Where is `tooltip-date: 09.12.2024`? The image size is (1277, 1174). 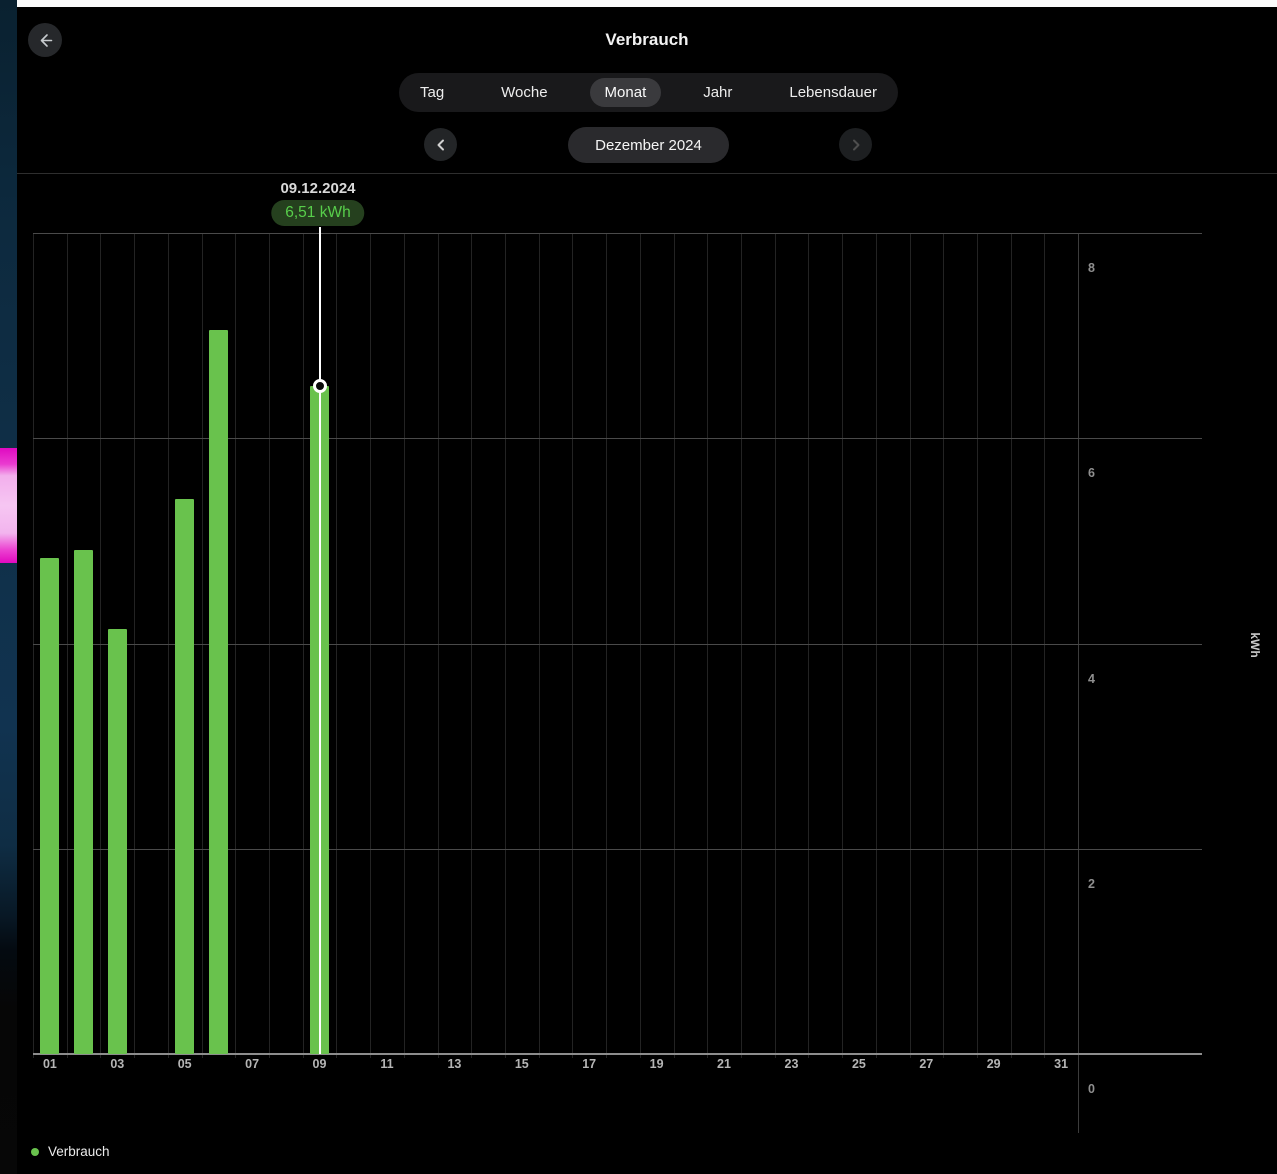
tooltip-date: 09.12.2024 is located at coordinates (318, 188).